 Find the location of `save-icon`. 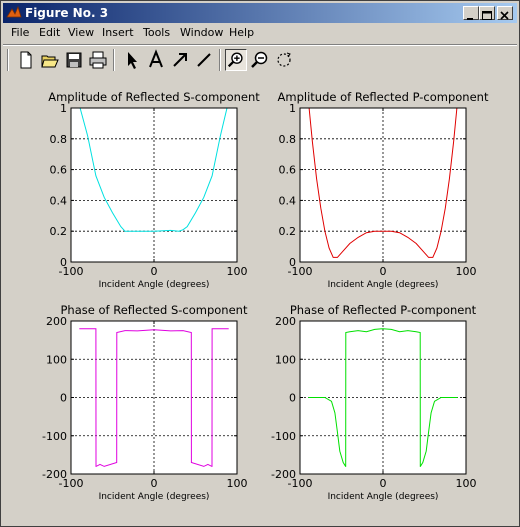

save-icon is located at coordinates (74, 60).